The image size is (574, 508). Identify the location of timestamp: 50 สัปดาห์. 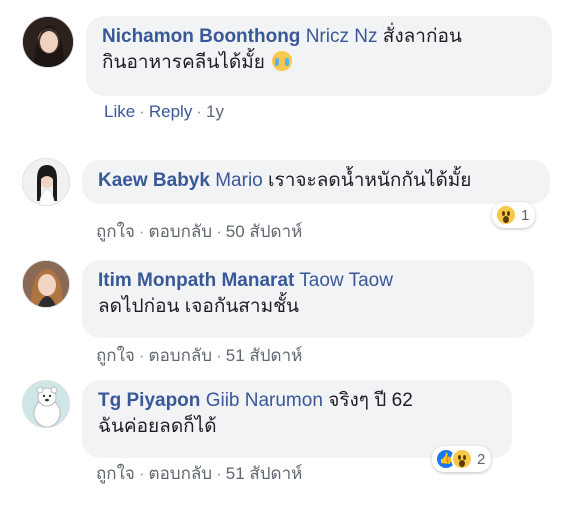
(264, 231).